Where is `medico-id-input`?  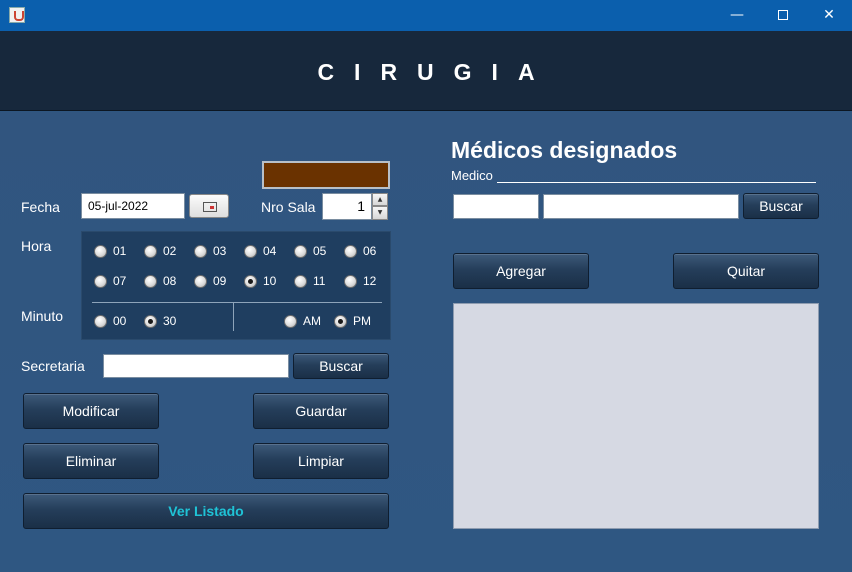 medico-id-input is located at coordinates (496, 206).